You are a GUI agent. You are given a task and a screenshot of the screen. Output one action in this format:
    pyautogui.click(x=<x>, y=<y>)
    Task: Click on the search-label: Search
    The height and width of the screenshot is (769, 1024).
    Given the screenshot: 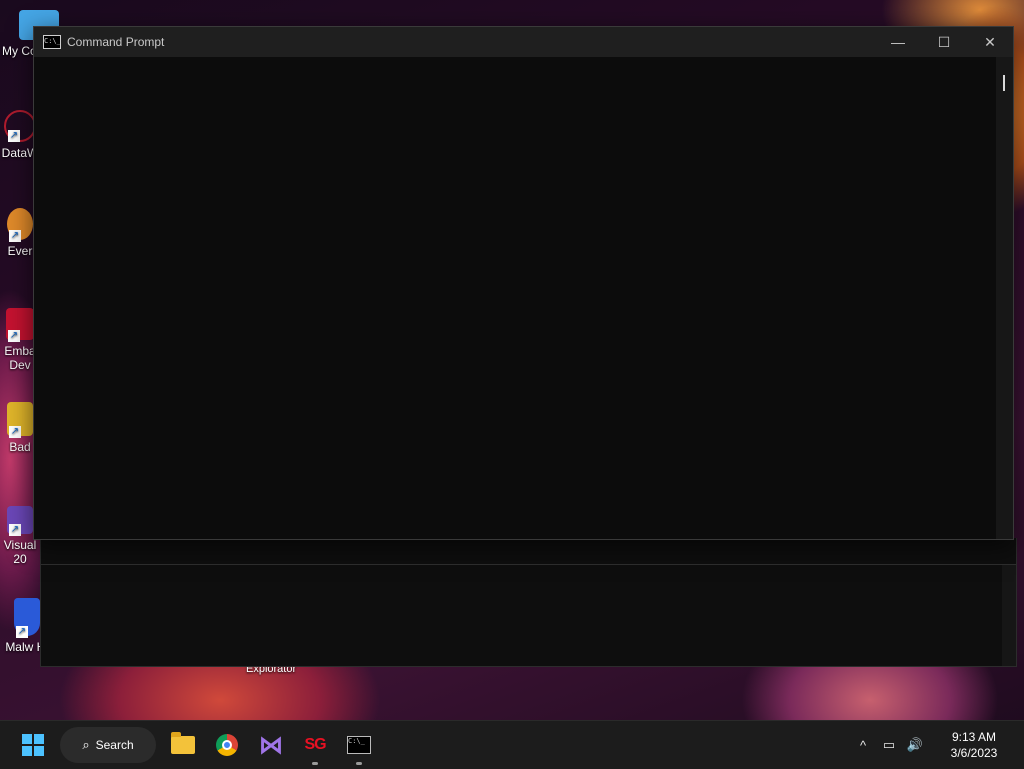 What is the action you would take?
    pyautogui.click(x=114, y=745)
    